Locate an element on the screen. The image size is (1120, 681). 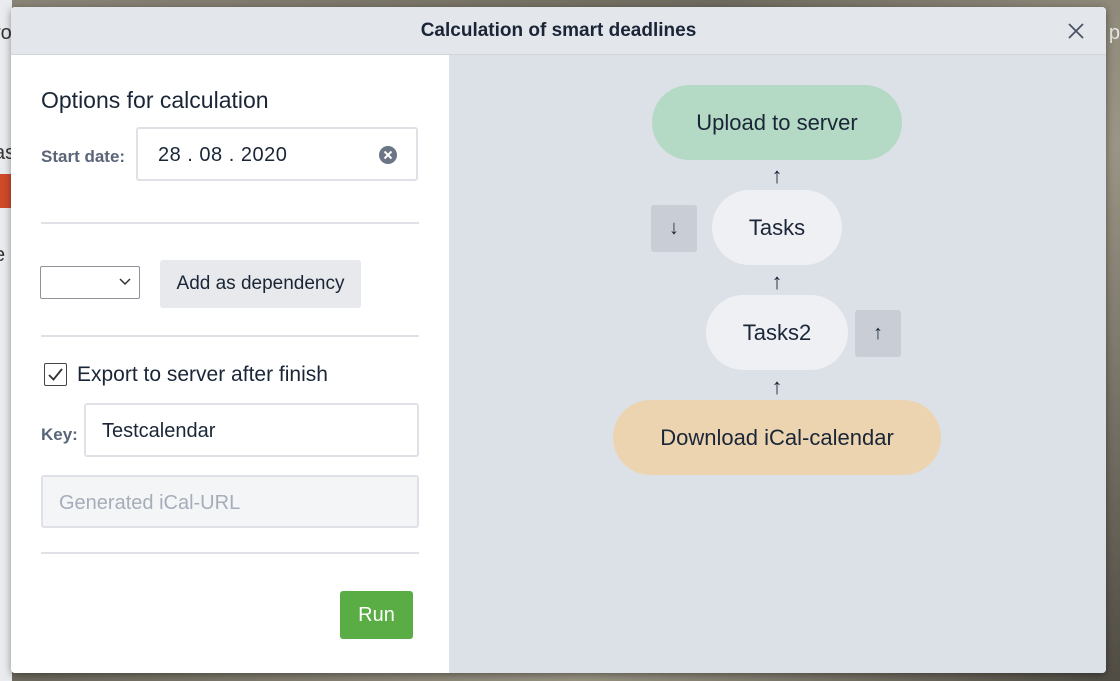
start-date-input: 28 . 08 . 2020 is located at coordinates (277, 154).